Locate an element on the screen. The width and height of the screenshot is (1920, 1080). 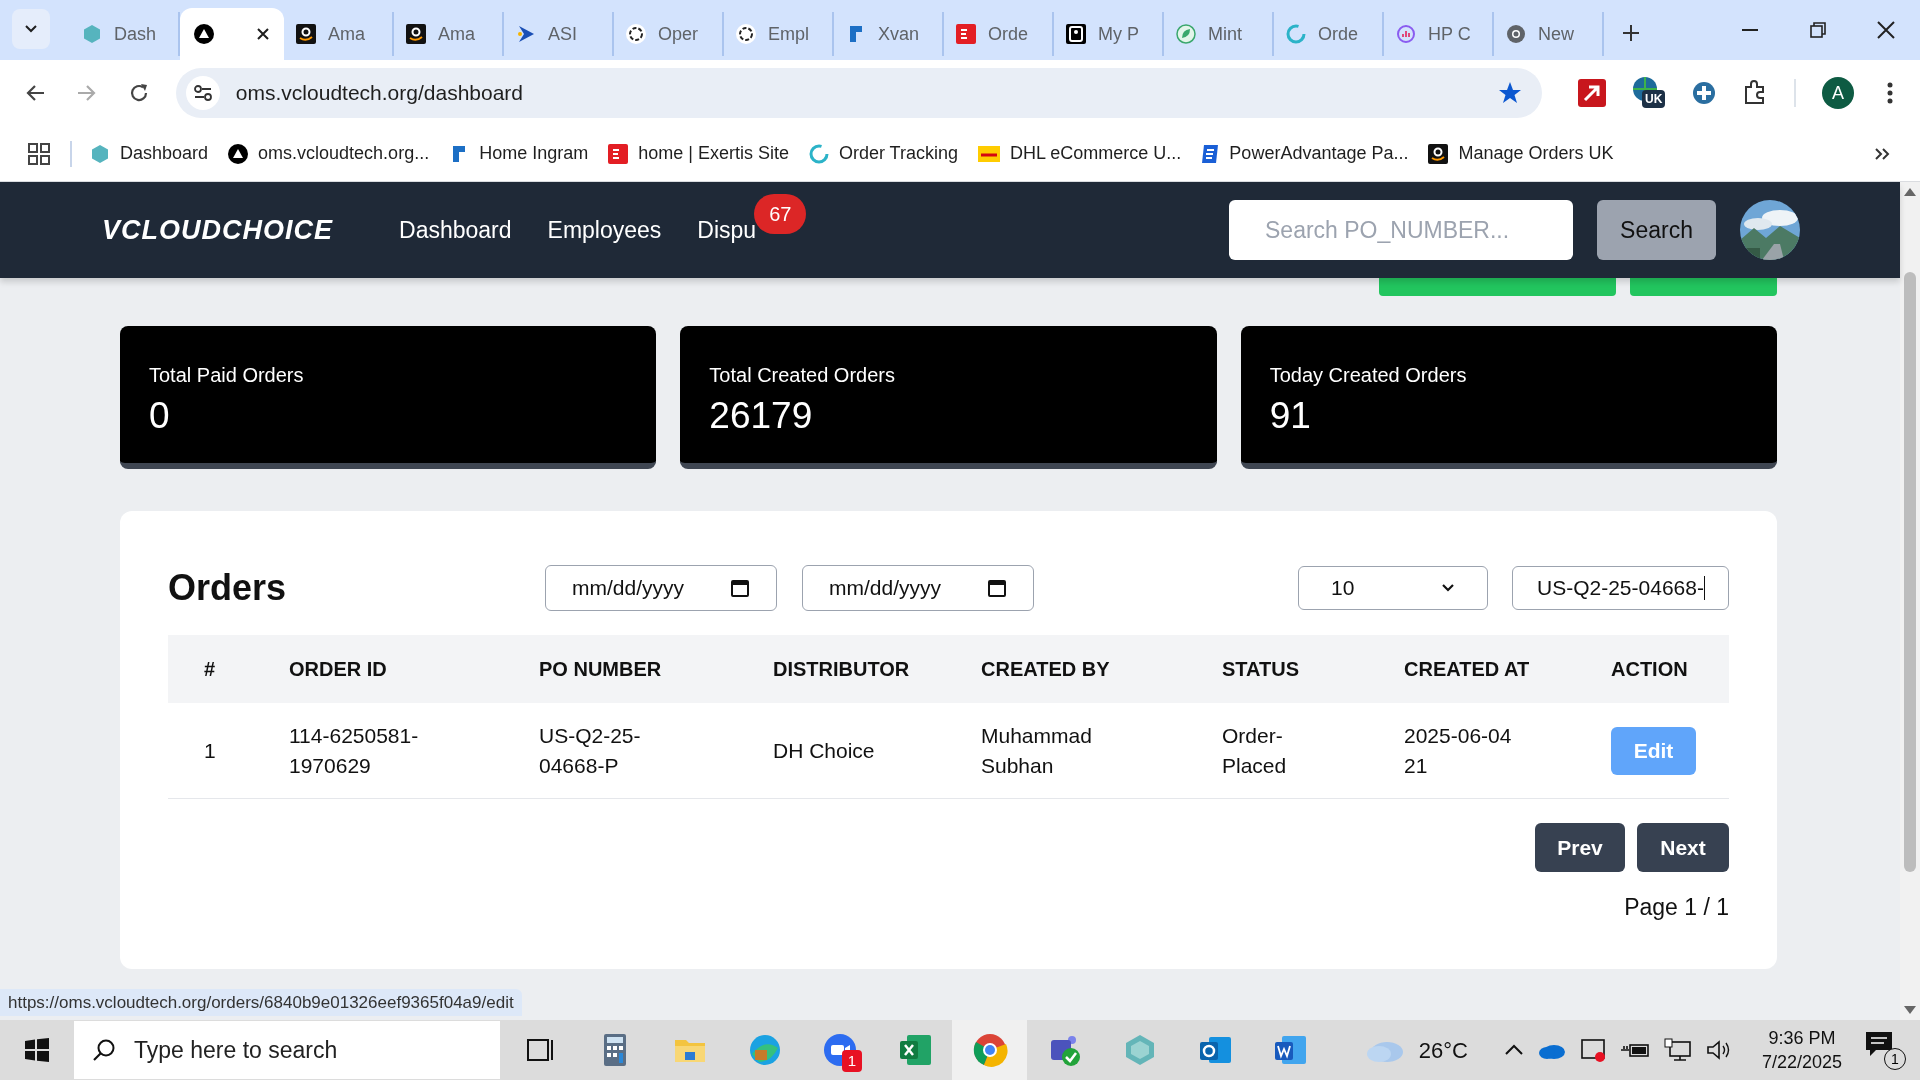
page-size-select: 10 is located at coordinates (1393, 588).